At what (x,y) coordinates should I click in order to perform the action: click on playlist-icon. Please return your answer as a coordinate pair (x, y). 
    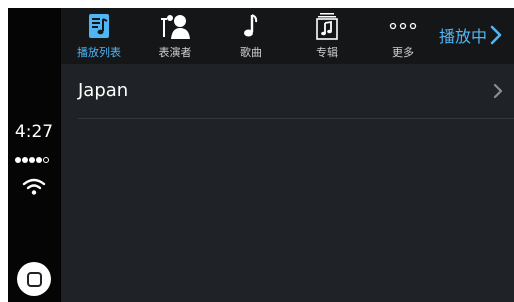
    Looking at the image, I should click on (99, 26).